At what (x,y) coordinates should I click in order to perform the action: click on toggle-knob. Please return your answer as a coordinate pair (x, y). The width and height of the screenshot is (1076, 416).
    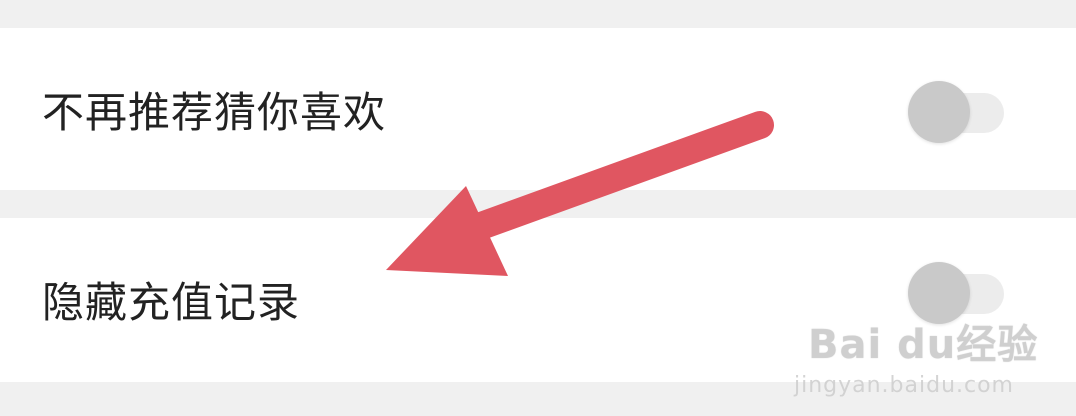
    Looking at the image, I should click on (939, 112).